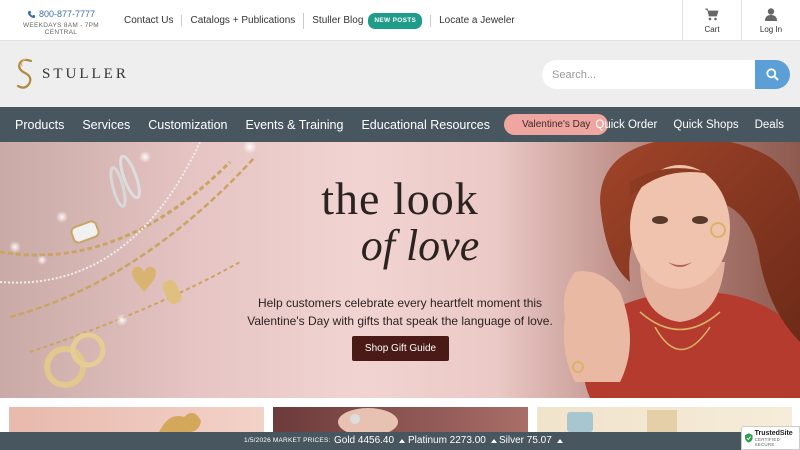 The height and width of the screenshot is (450, 800). Describe the element at coordinates (705, 125) in the screenshot. I see `nav-quick-shops: Quick Shops` at that location.